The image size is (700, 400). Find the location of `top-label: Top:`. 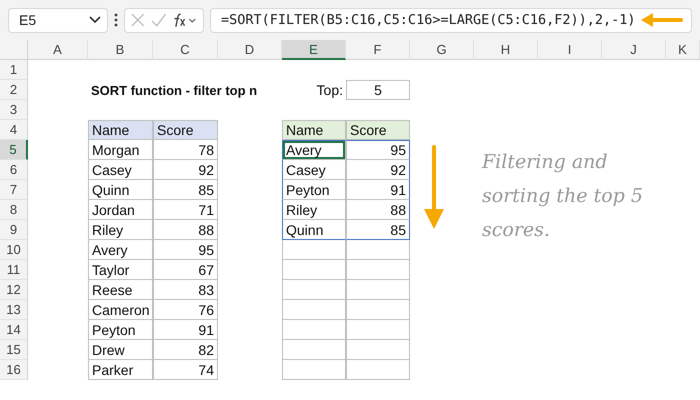

top-label: Top: is located at coordinates (330, 90).